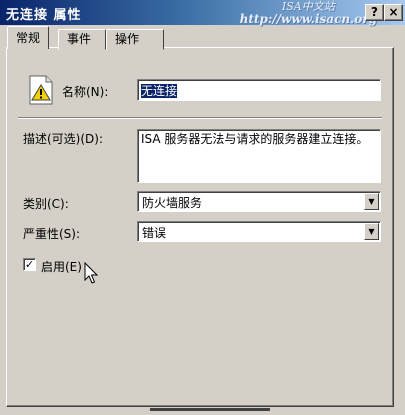 This screenshot has height=415, width=405. What do you see at coordinates (393, 12) in the screenshot?
I see `close-button: ×` at bounding box center [393, 12].